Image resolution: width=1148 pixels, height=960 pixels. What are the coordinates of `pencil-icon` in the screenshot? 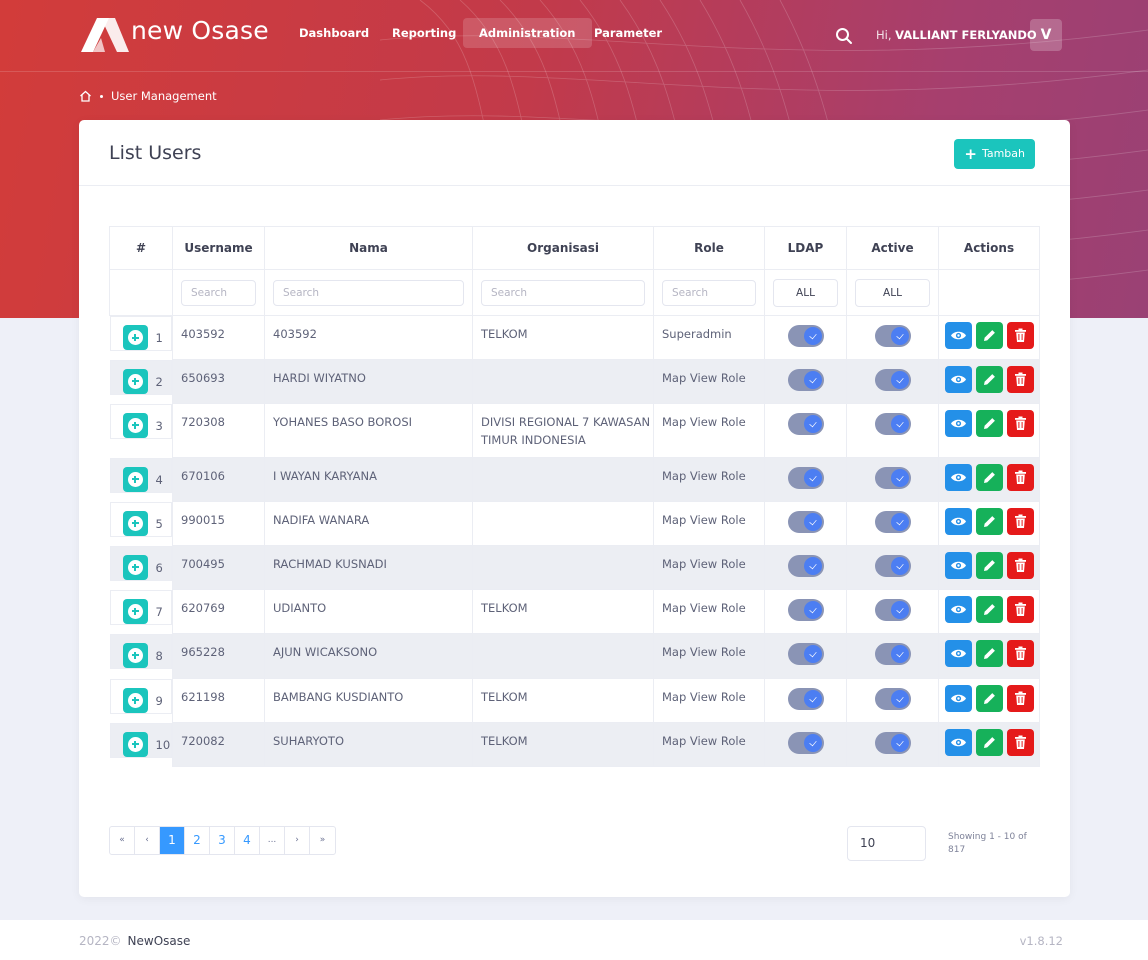 It's located at (989, 477).